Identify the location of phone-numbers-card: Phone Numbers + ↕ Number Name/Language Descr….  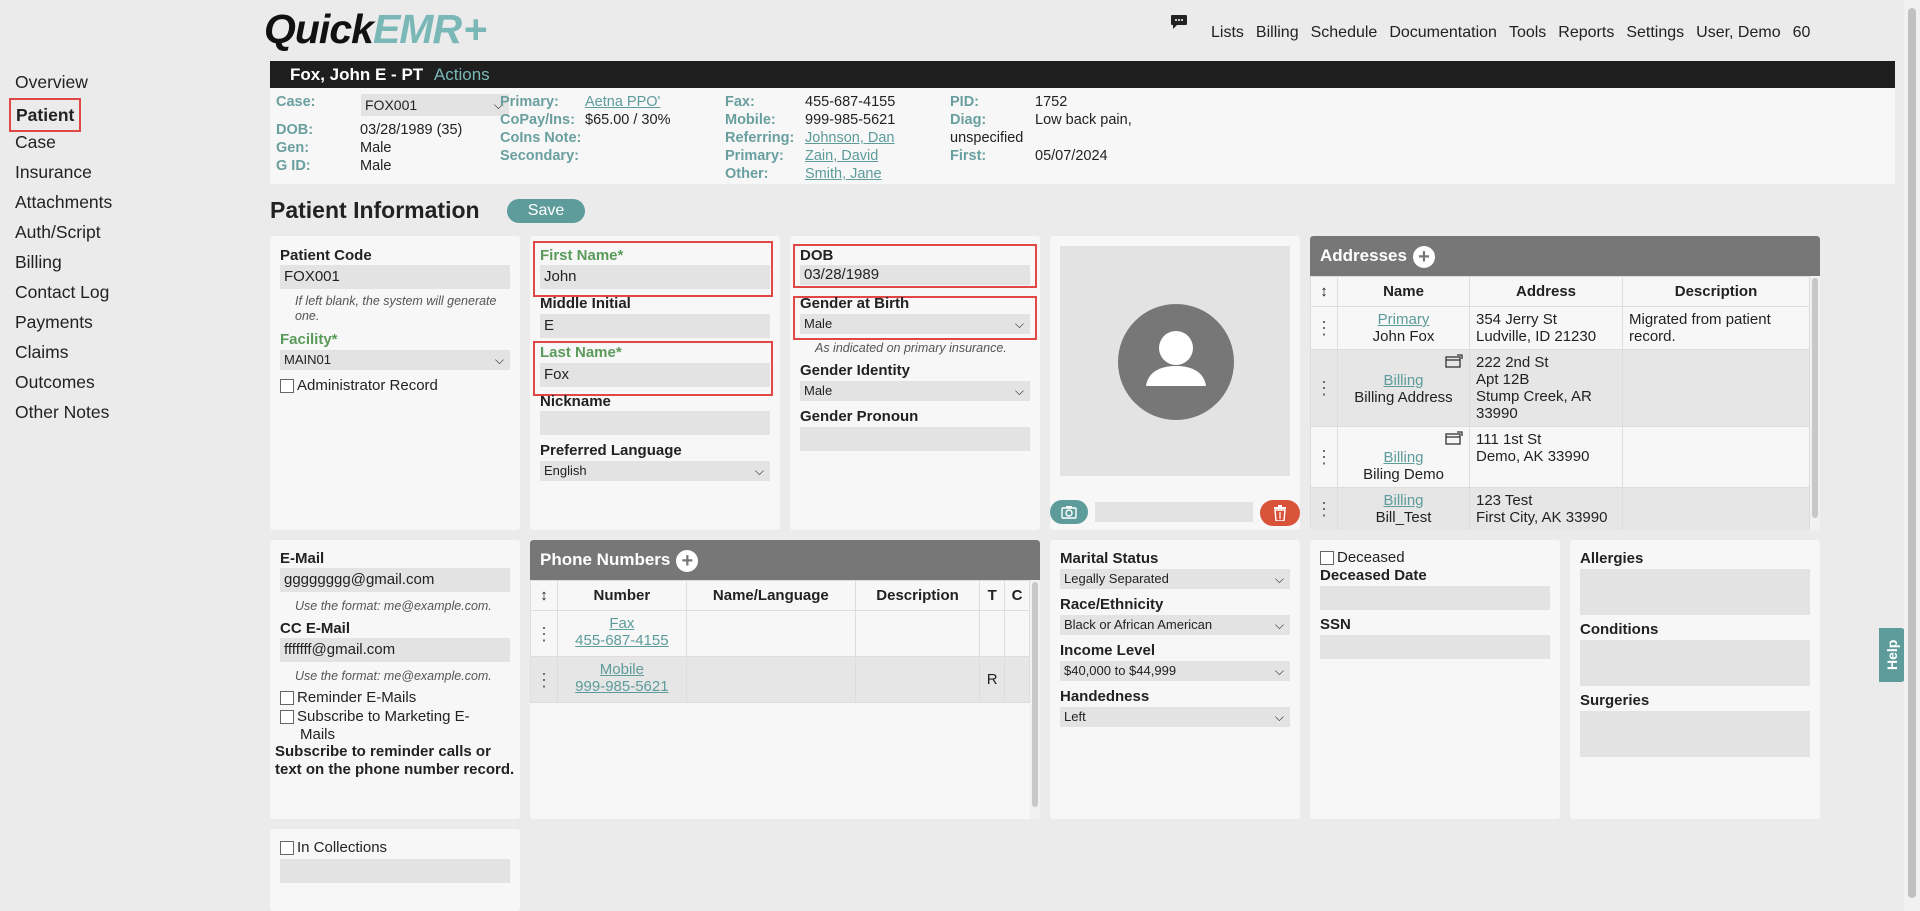
(785, 679).